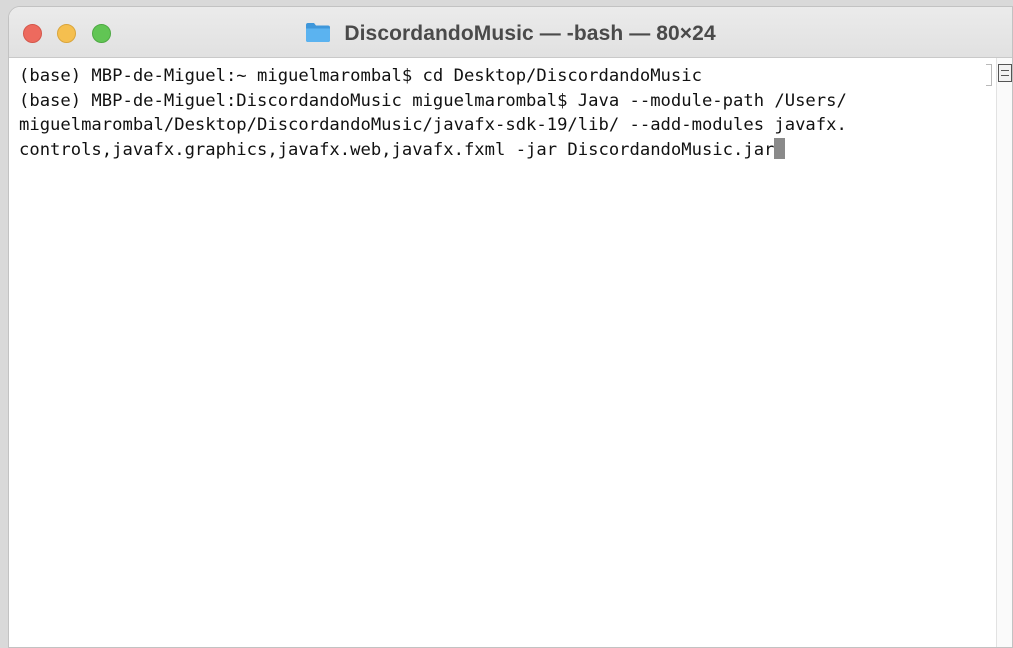 This screenshot has width=1013, height=648. Describe the element at coordinates (989, 75) in the screenshot. I see `mark-bracket-right` at that location.